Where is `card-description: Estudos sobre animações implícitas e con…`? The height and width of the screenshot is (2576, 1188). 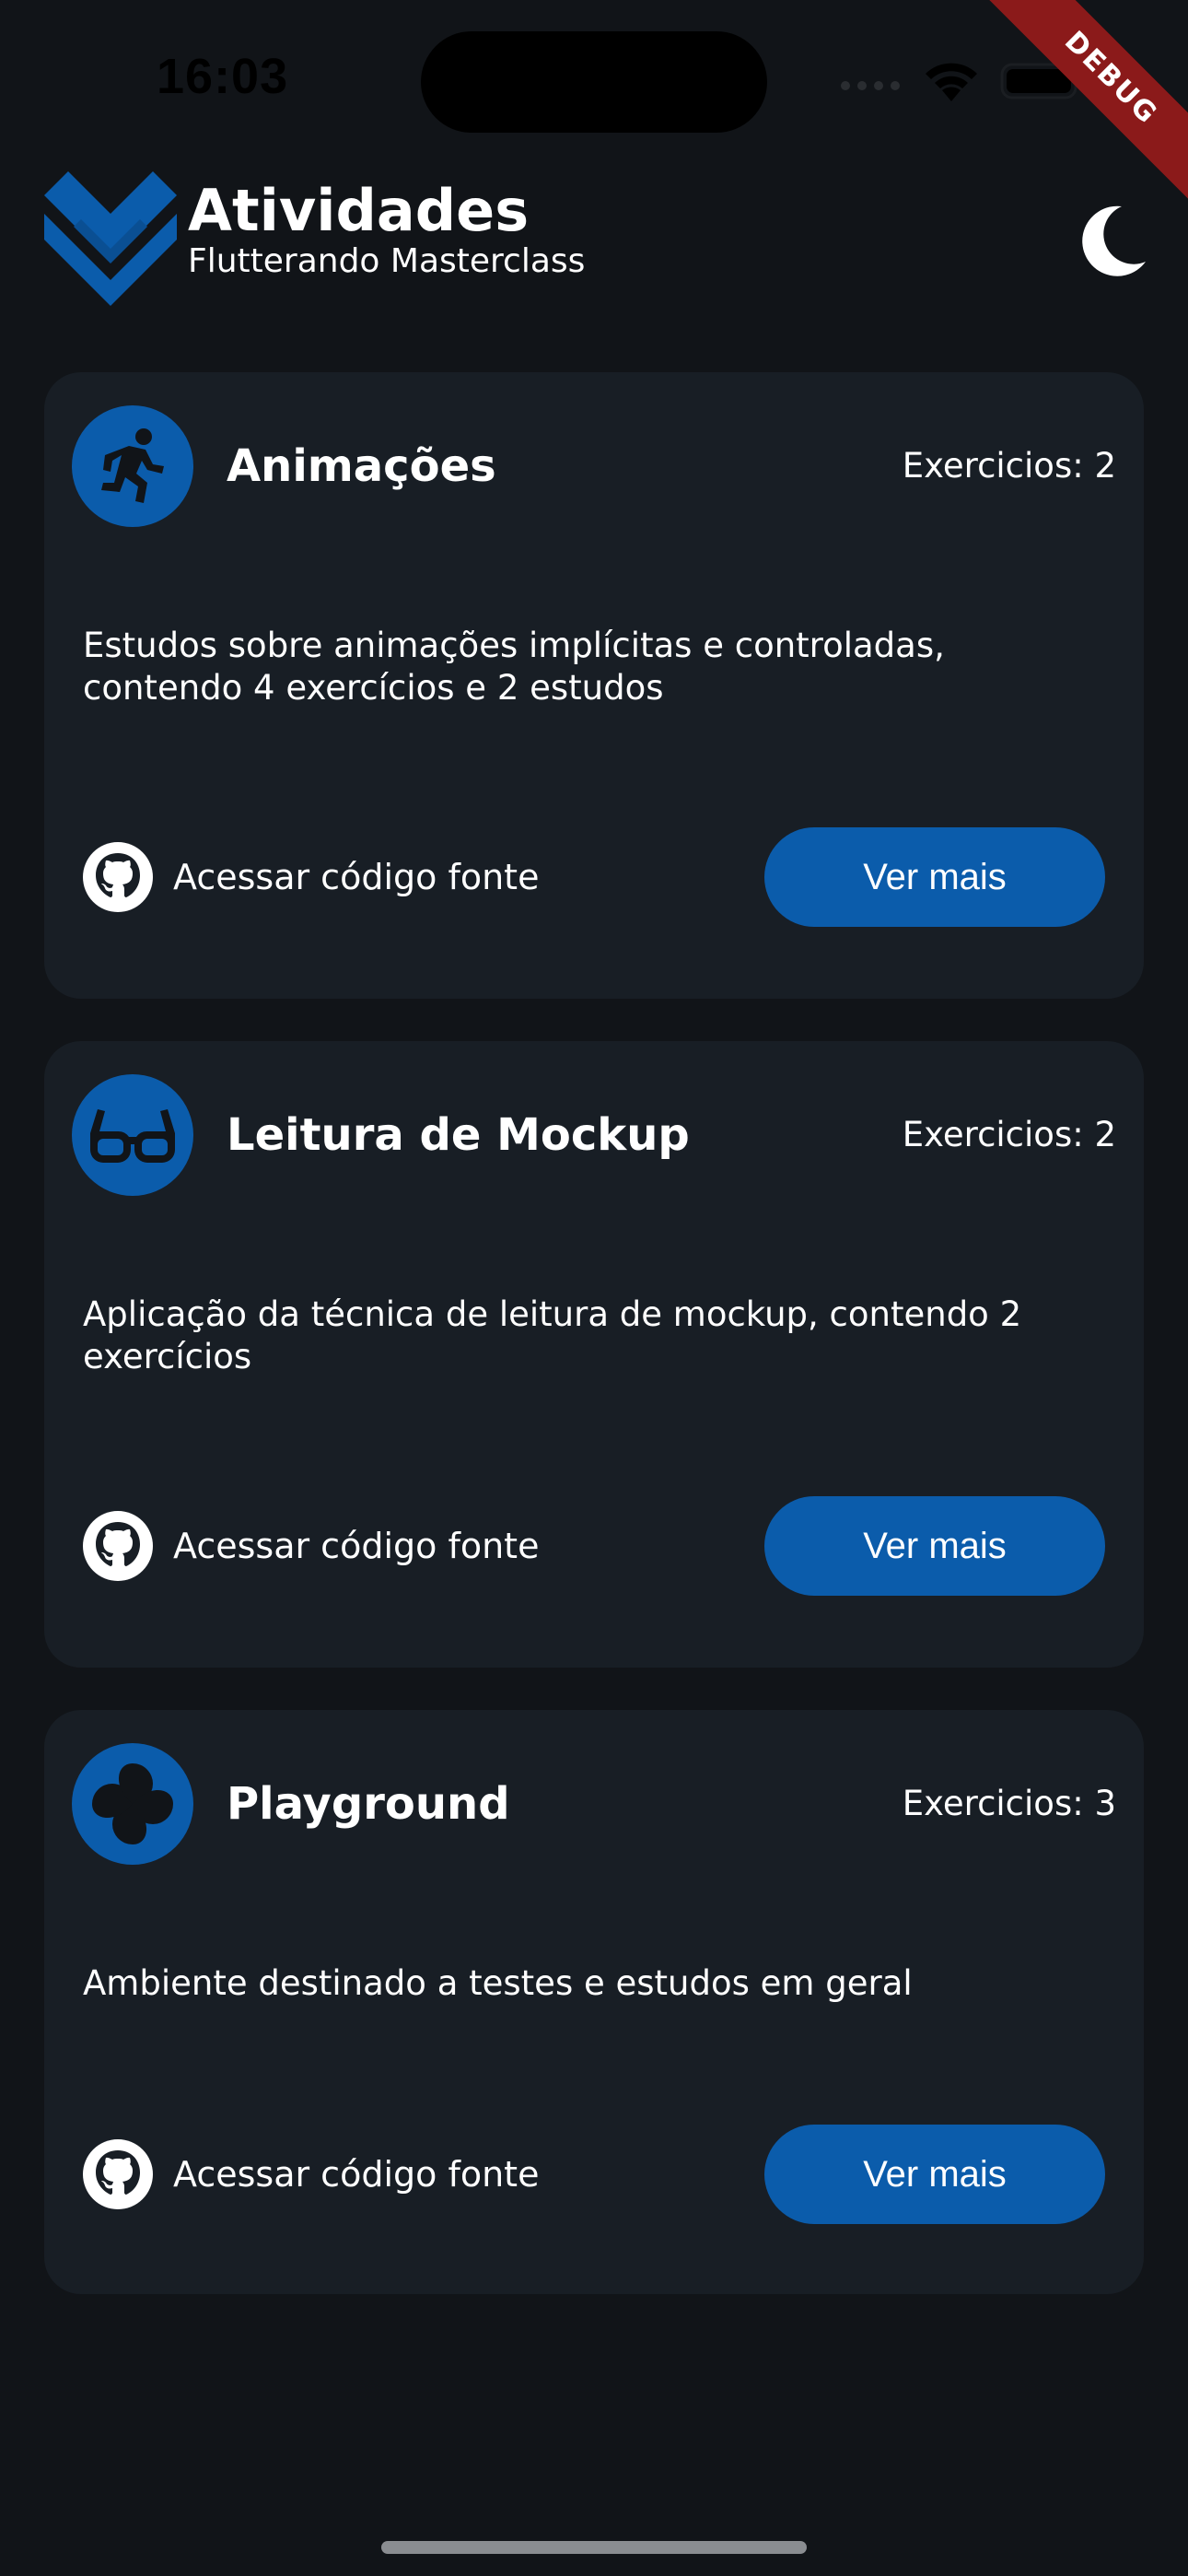
card-description: Estudos sobre animações implícitas e con… is located at coordinates (514, 667).